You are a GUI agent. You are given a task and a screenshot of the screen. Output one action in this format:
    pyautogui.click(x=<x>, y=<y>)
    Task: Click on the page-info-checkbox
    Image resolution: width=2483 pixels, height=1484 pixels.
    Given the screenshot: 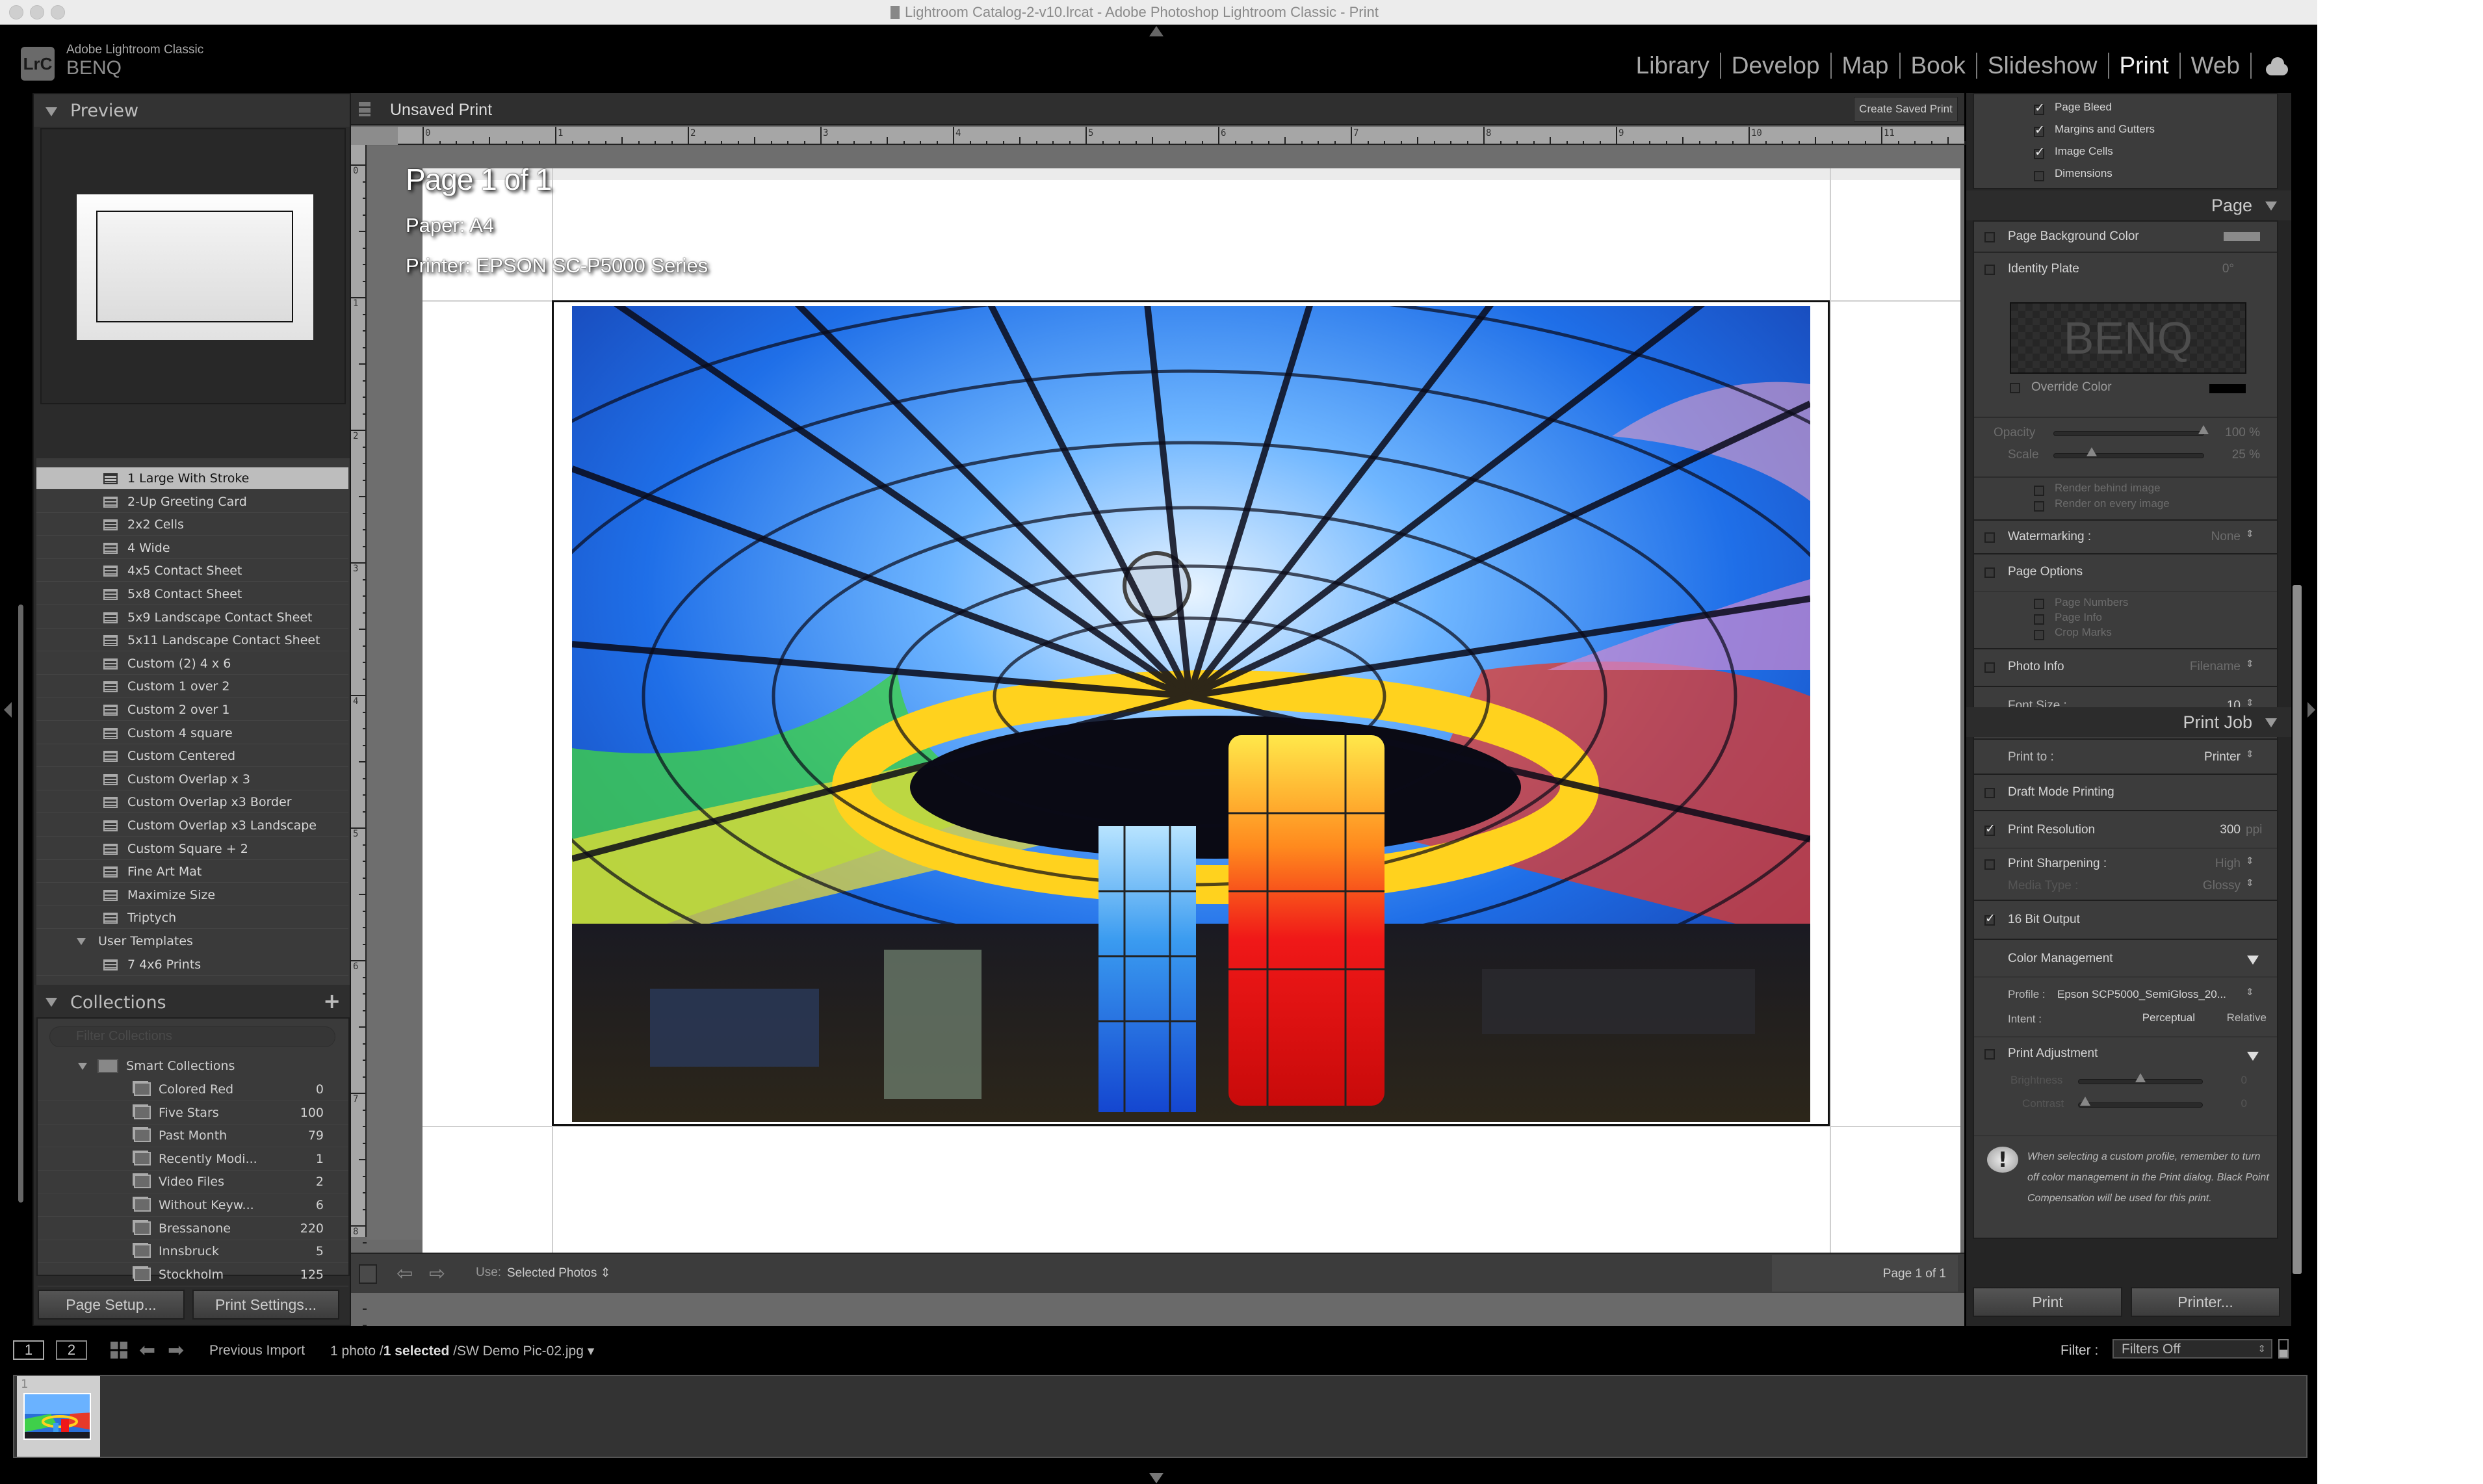 What is the action you would take?
    pyautogui.click(x=2039, y=620)
    